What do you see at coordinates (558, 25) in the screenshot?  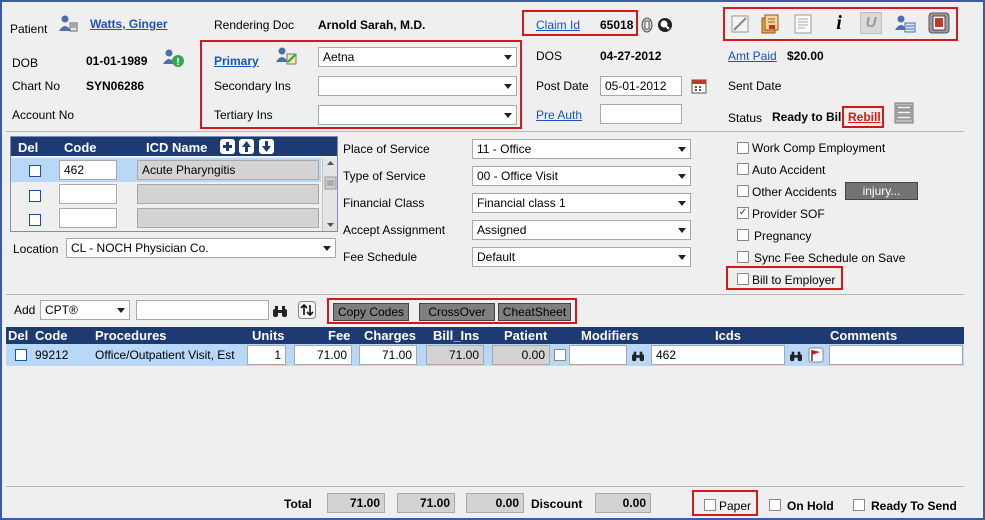 I see `claim-id-link: Claim Id` at bounding box center [558, 25].